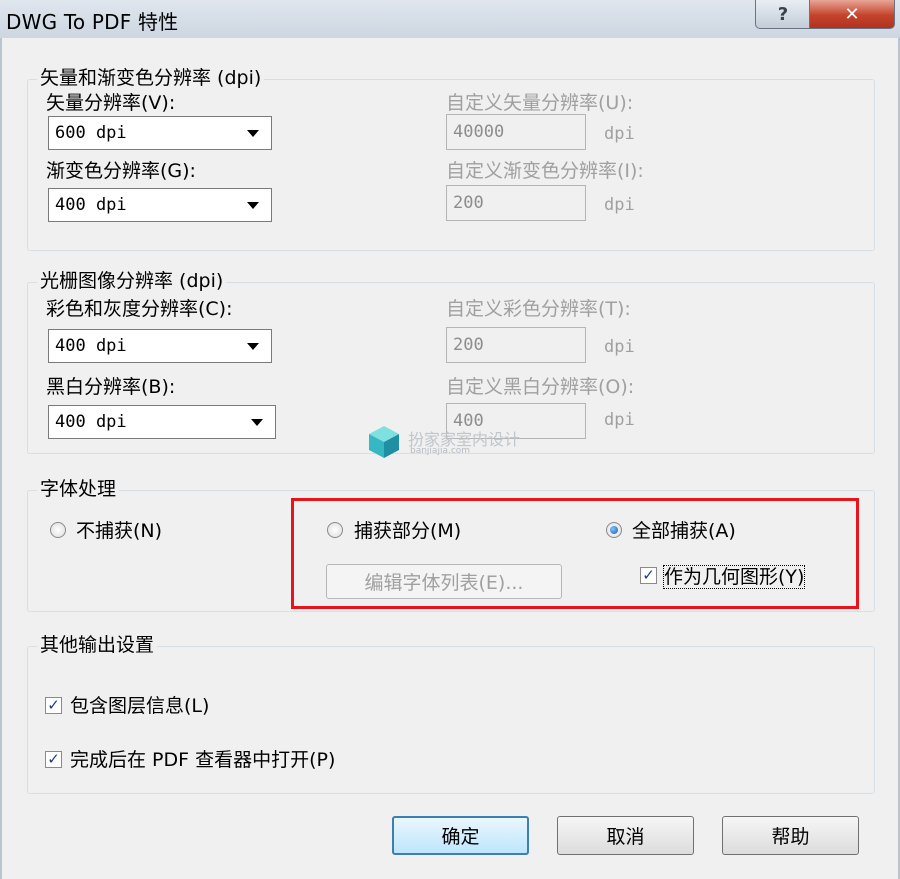 The width and height of the screenshot is (900, 879). Describe the element at coordinates (516, 203) in the screenshot. I see `custom-gradient-input: 200` at that location.